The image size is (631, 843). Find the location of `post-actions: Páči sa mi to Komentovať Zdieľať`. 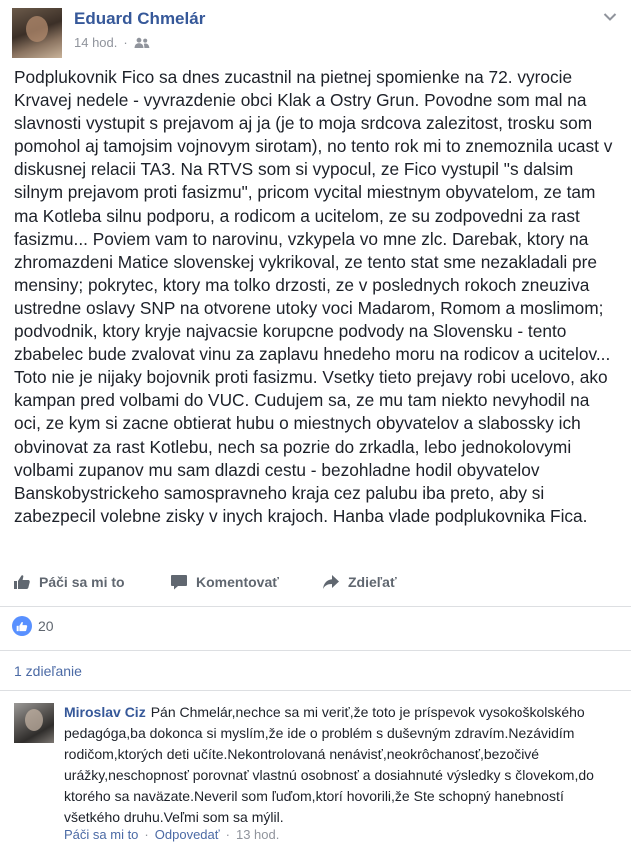

post-actions: Páči sa mi to Komentovať Zdieľať is located at coordinates (315, 583).